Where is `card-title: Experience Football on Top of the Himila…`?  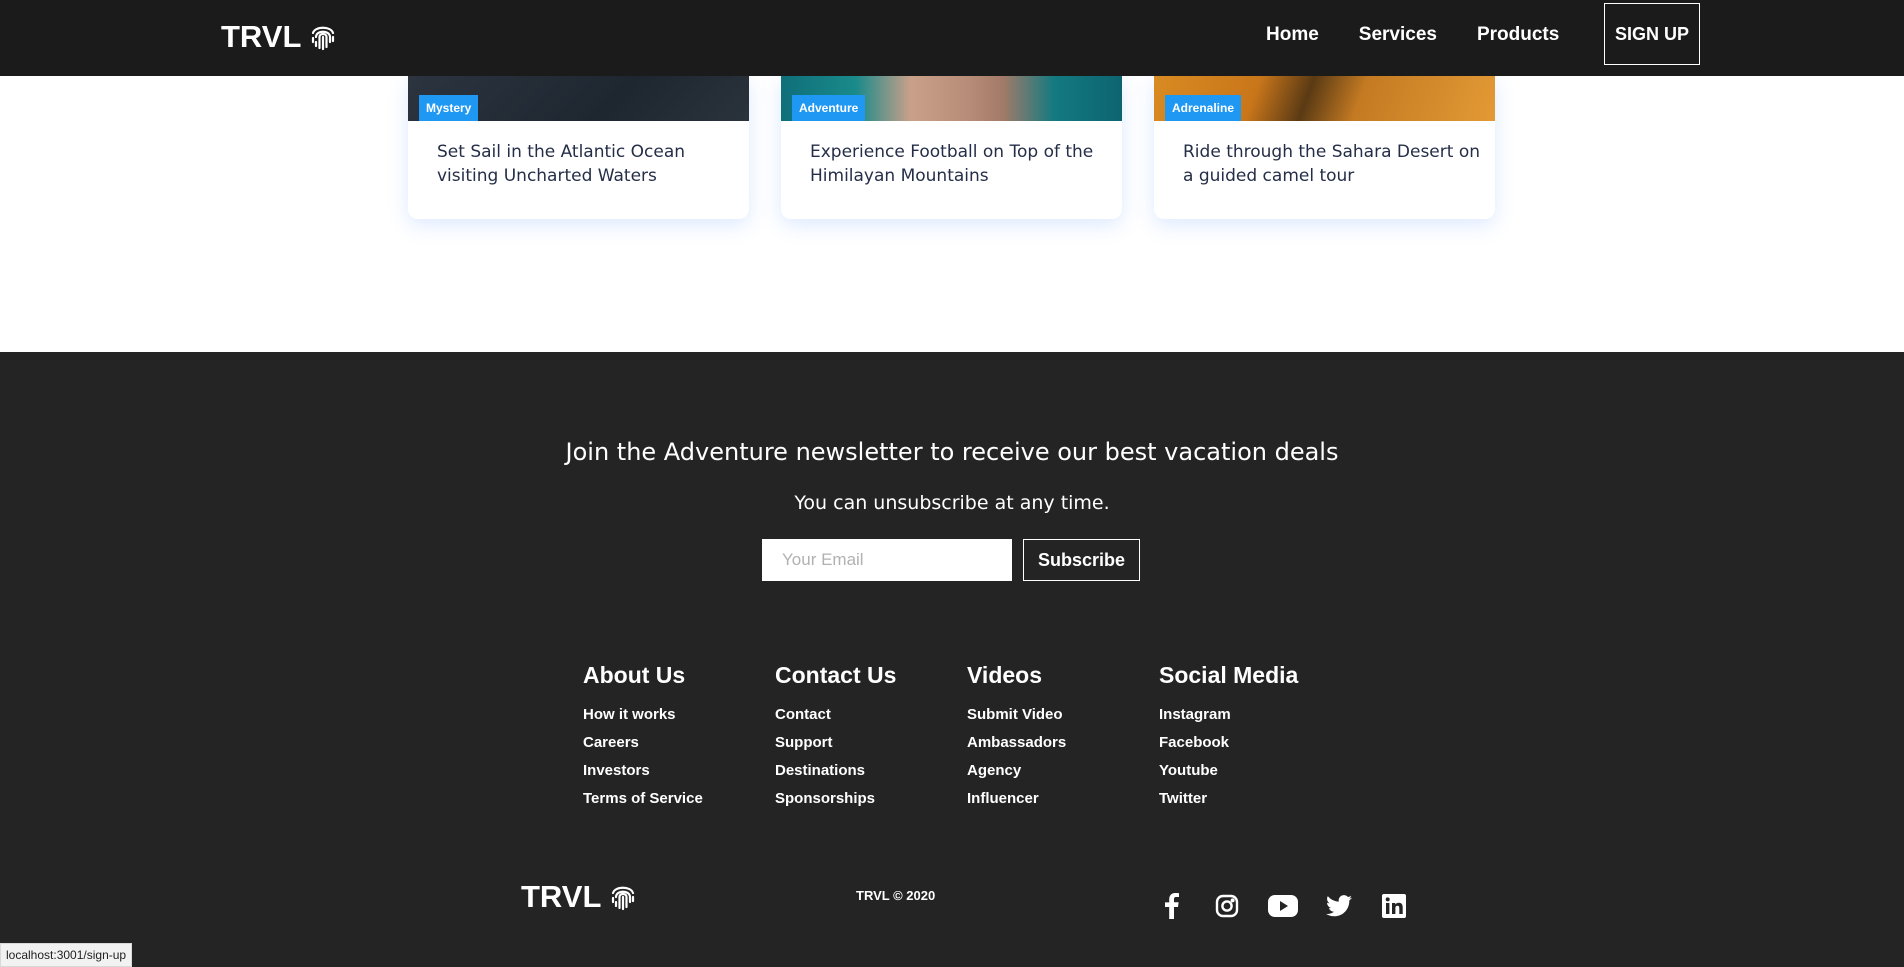
card-title: Experience Football on Top of the Himila… is located at coordinates (952, 164).